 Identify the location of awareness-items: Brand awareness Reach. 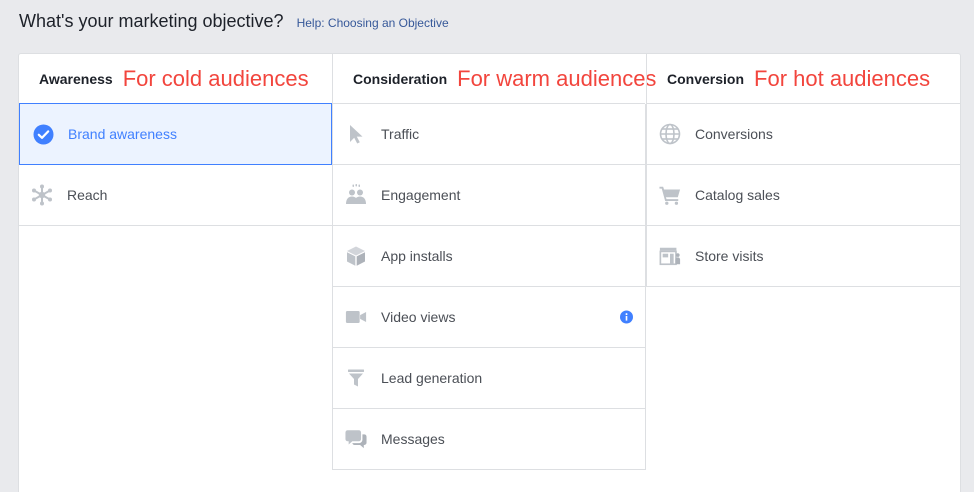
(175, 164).